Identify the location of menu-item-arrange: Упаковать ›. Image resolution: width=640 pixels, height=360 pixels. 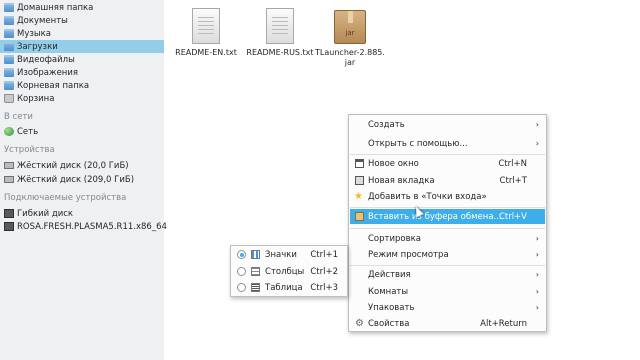
(447, 307).